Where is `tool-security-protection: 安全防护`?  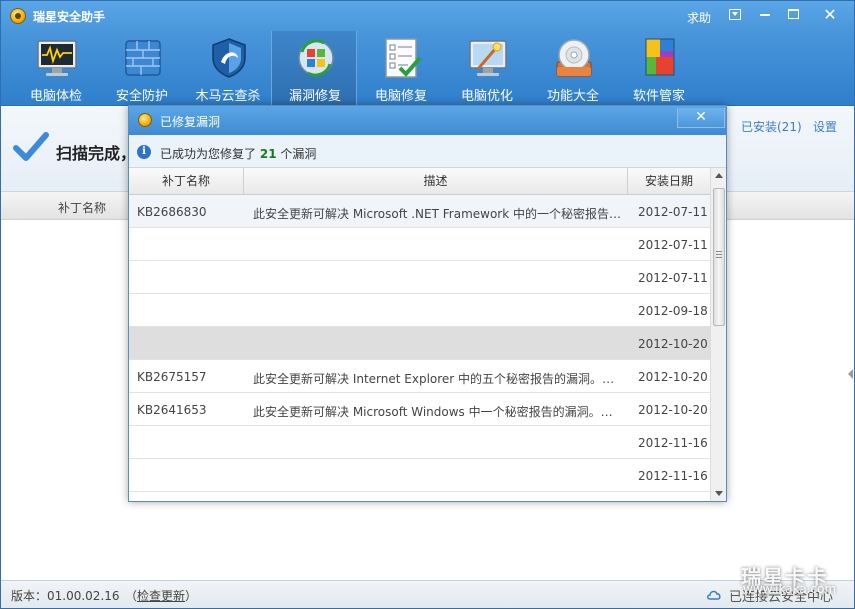
tool-security-protection: 安全防护 is located at coordinates (142, 68).